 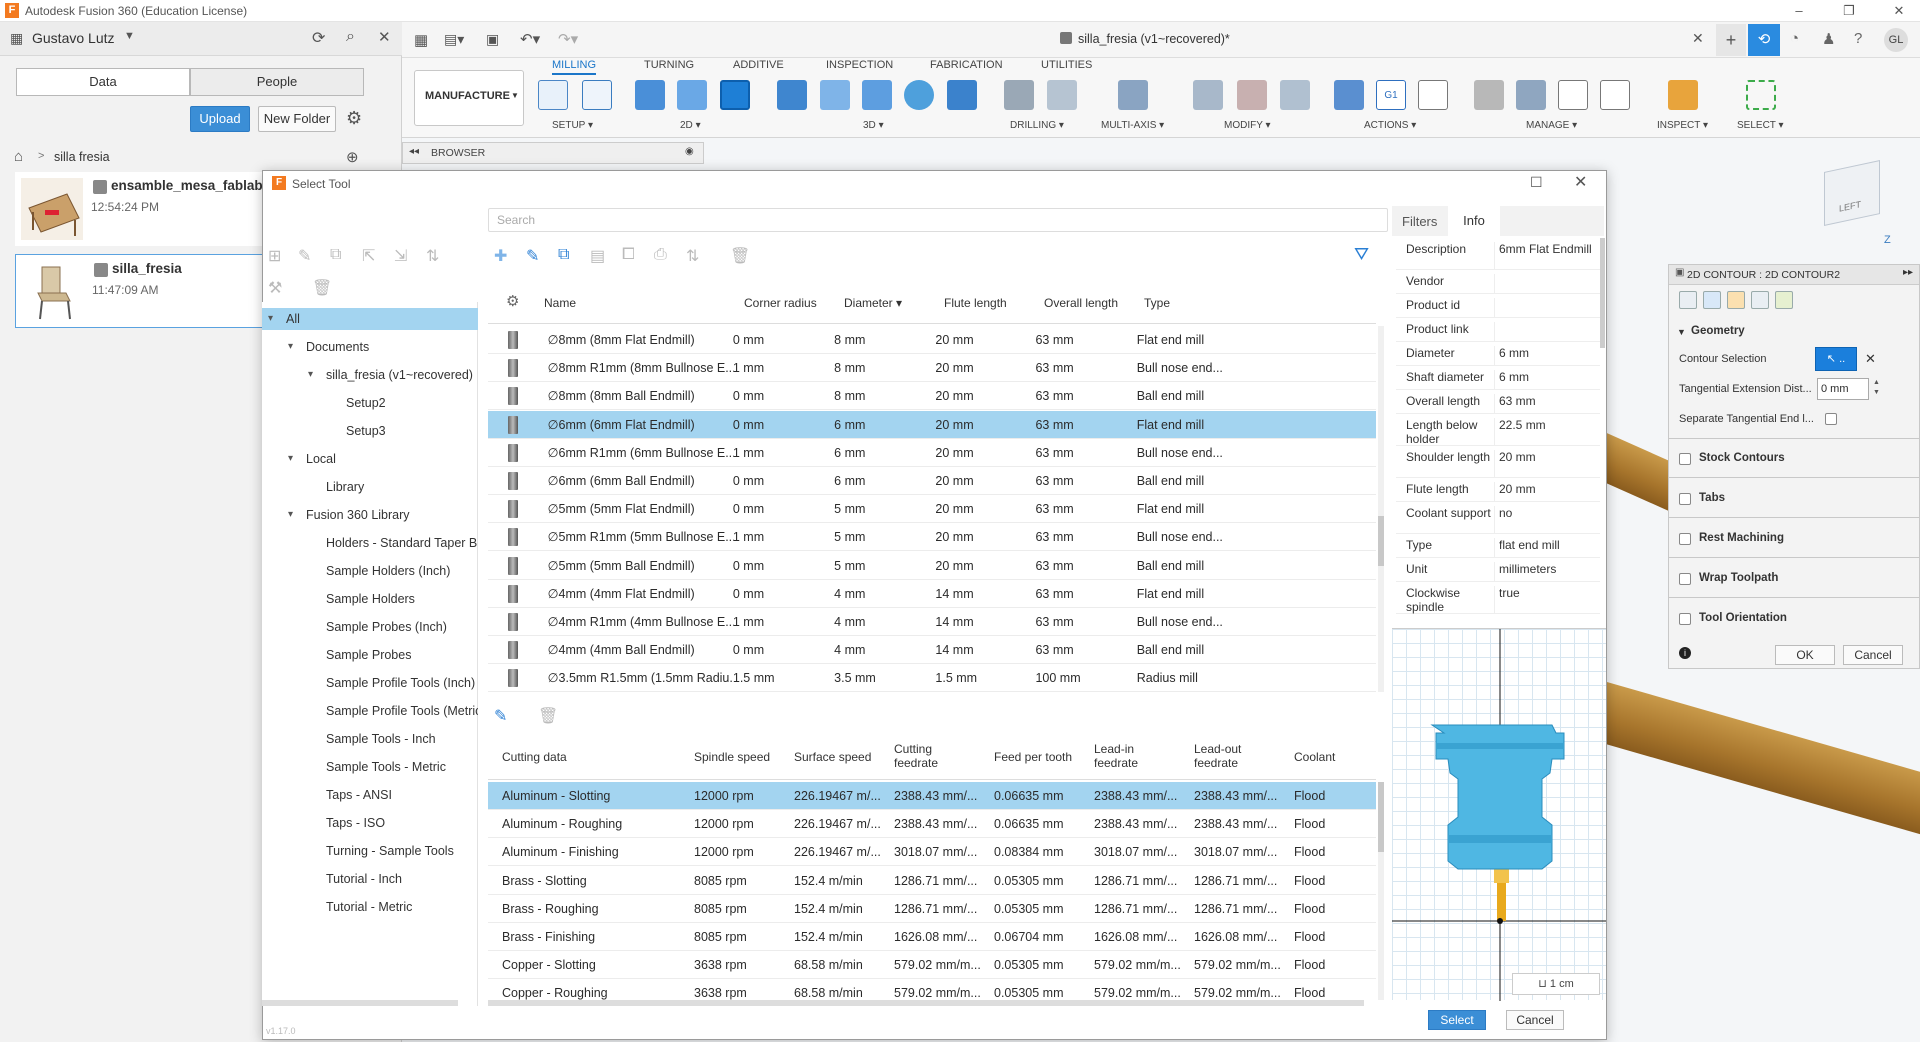 What do you see at coordinates (1247, 125) in the screenshot?
I see `group-modify: MODIFY ▾` at bounding box center [1247, 125].